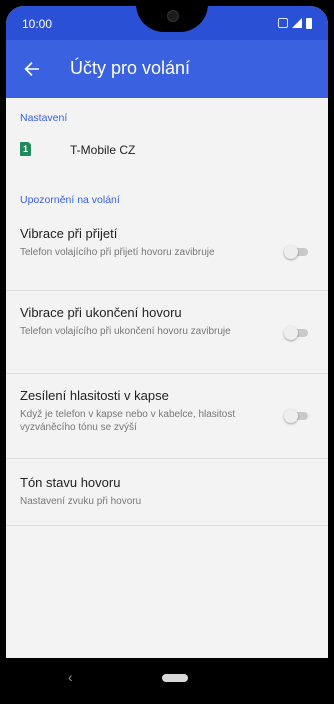 This screenshot has height=704, width=334. What do you see at coordinates (70, 200) in the screenshot?
I see `section-header-notifications: Upozornění na volání` at bounding box center [70, 200].